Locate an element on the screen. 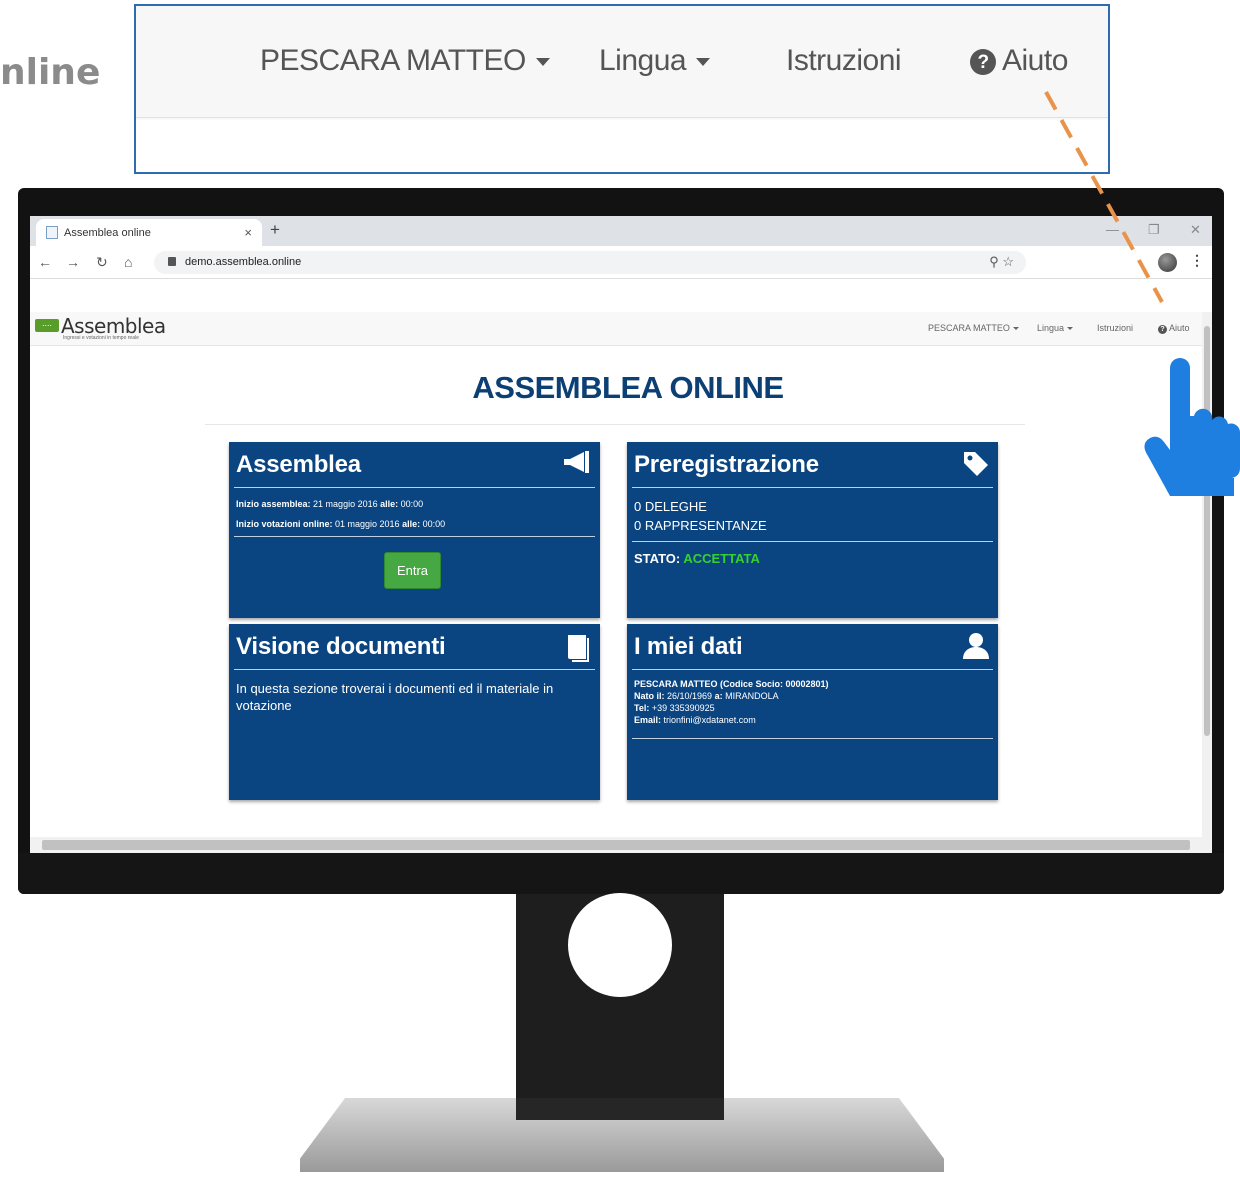 This screenshot has height=1182, width=1240. lingua-dropdown: Lingua is located at coordinates (1055, 328).